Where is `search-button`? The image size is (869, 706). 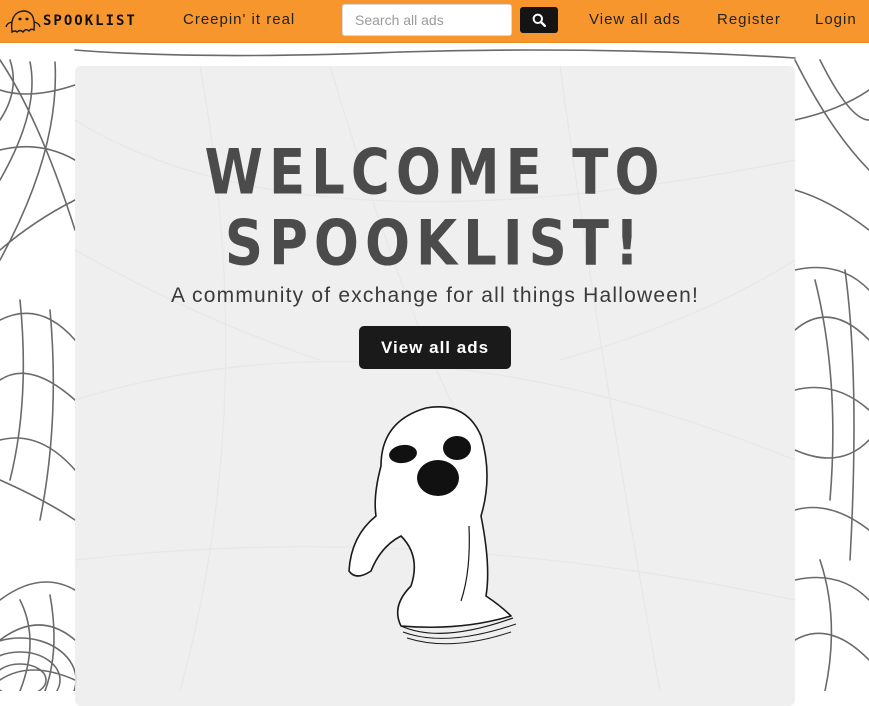 search-button is located at coordinates (539, 20).